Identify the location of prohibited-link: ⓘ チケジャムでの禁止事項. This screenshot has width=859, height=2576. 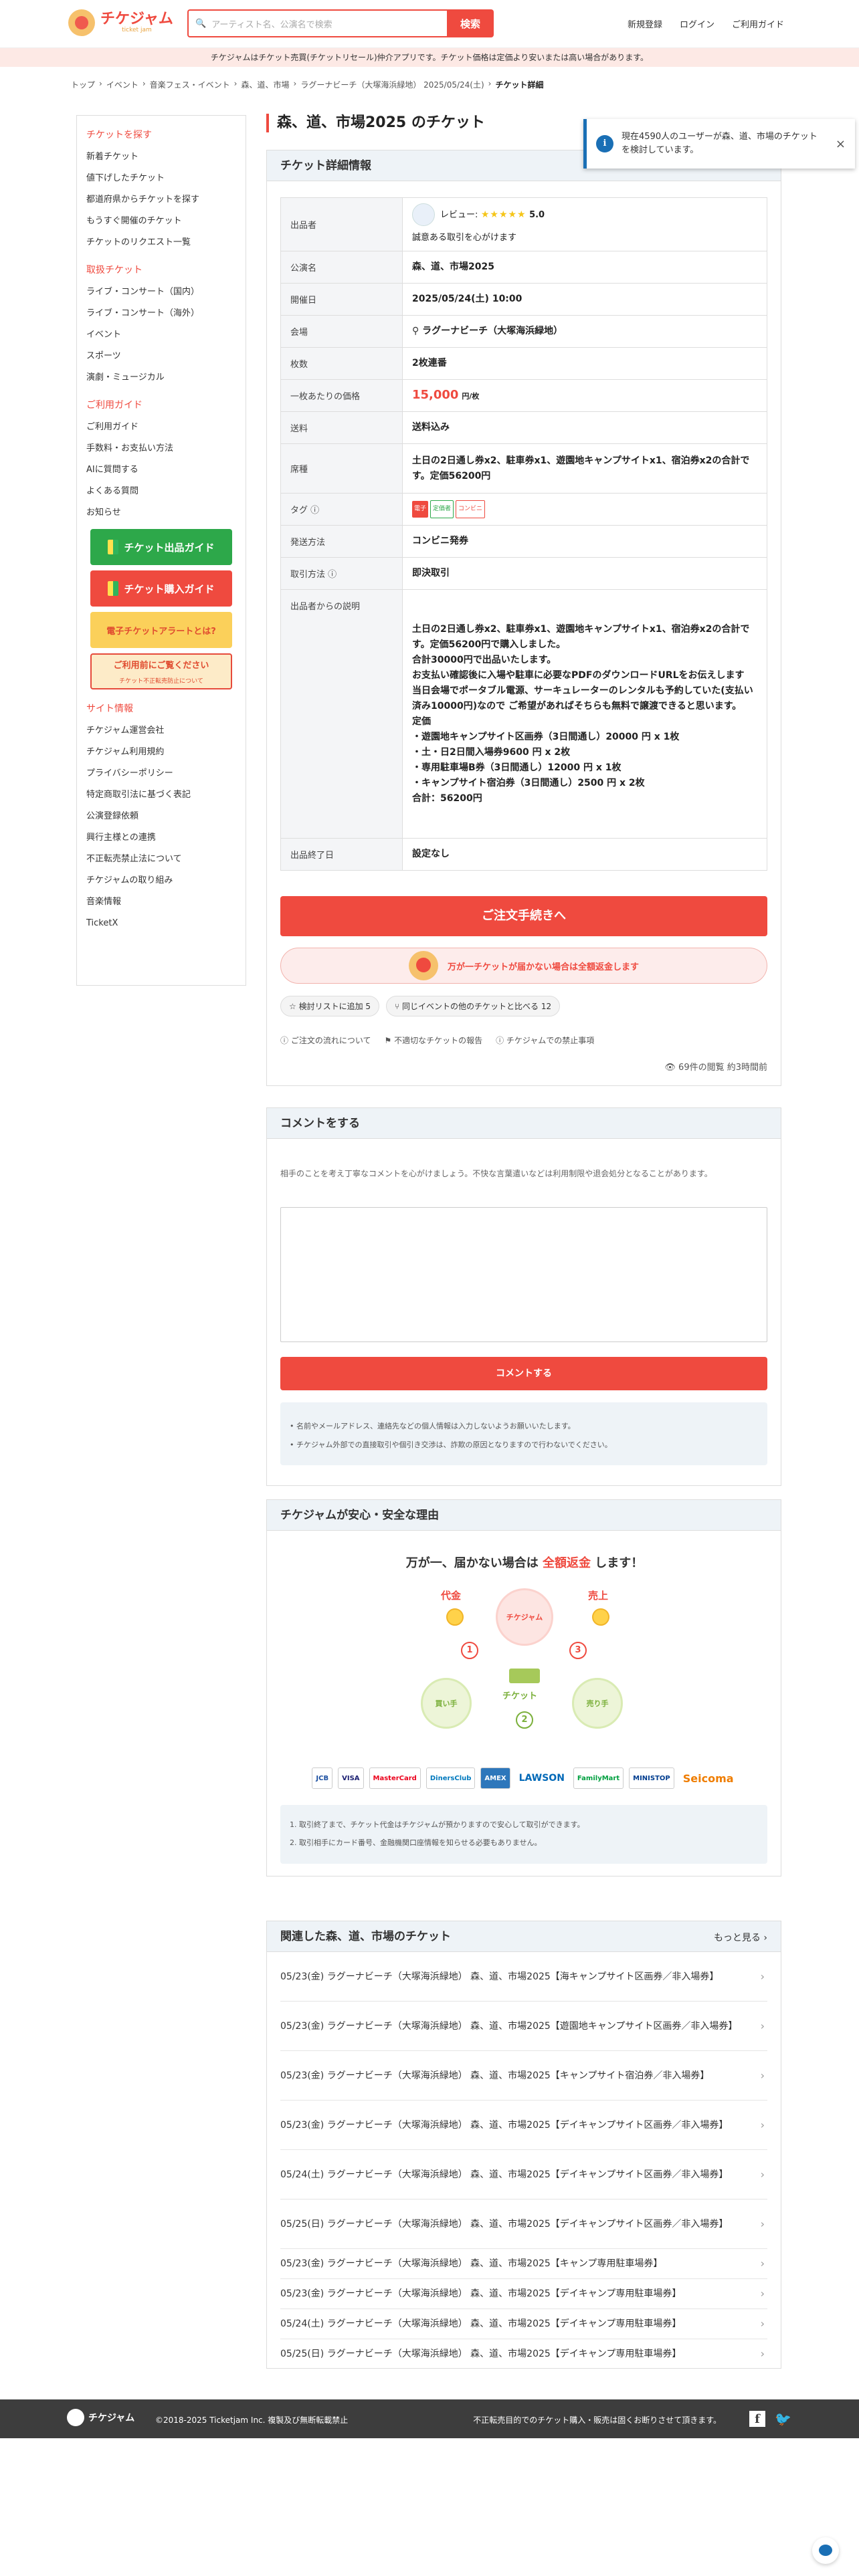
(545, 1040).